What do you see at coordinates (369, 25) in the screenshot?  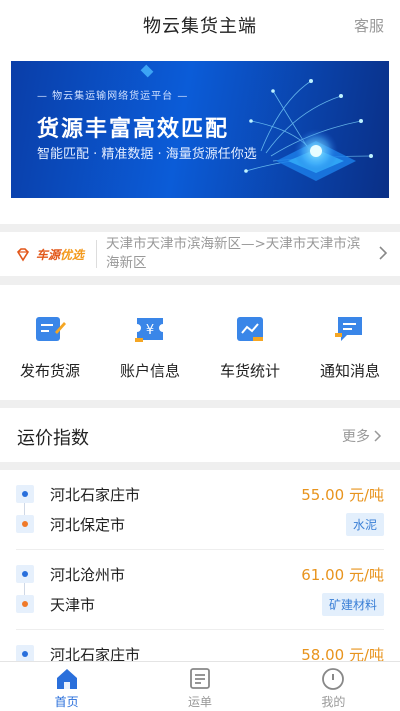 I see `customer-service-button: 客服` at bounding box center [369, 25].